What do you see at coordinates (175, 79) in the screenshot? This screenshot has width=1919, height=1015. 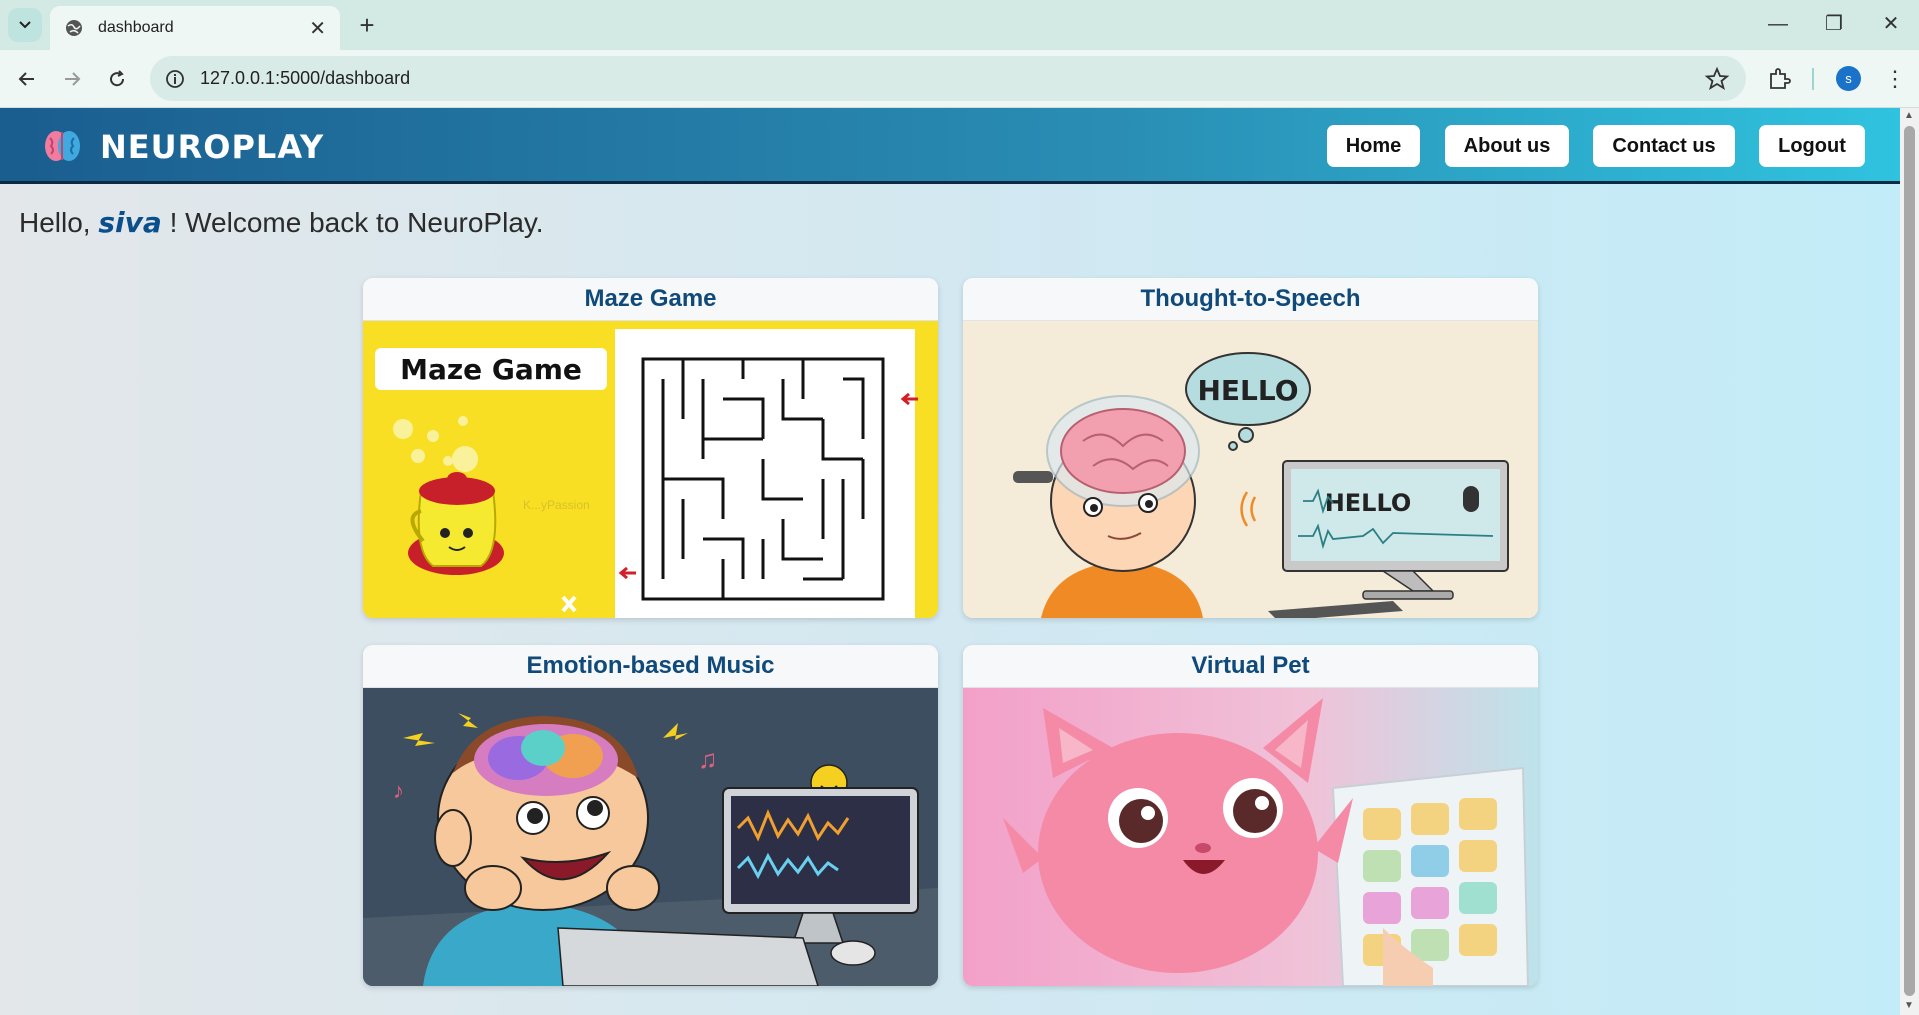 I see `site-info-icon` at bounding box center [175, 79].